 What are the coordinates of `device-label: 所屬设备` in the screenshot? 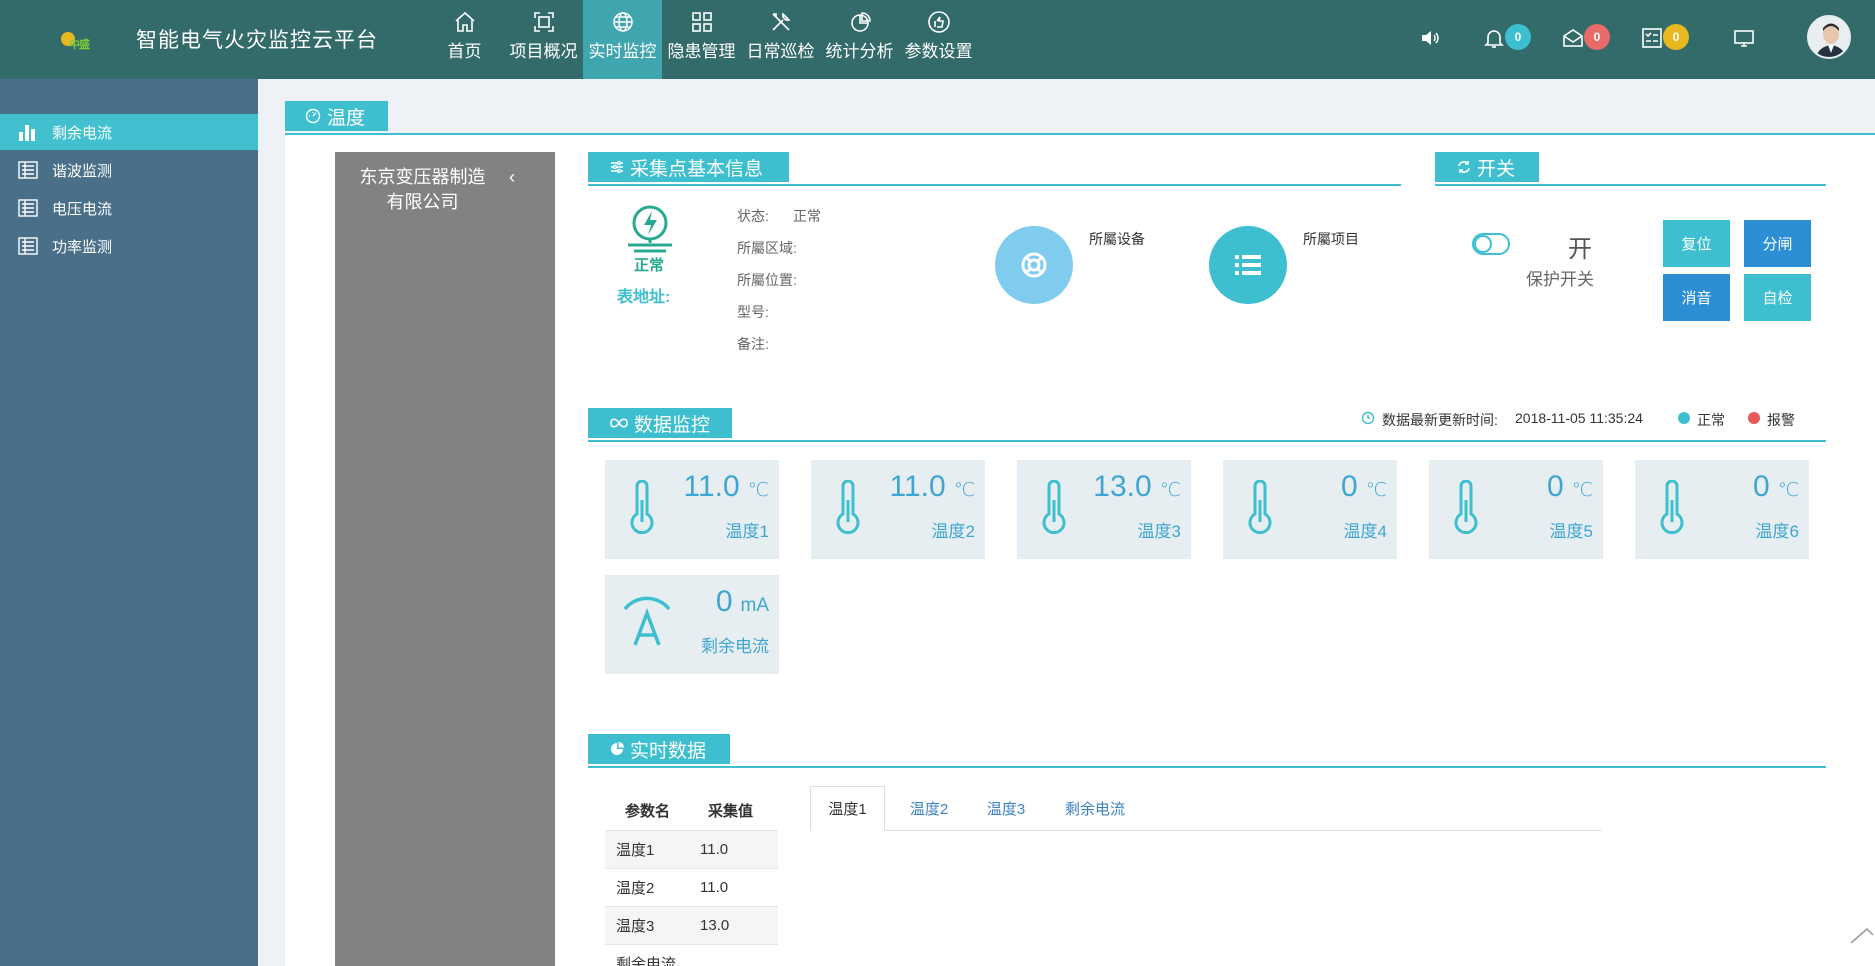 It's located at (1117, 239).